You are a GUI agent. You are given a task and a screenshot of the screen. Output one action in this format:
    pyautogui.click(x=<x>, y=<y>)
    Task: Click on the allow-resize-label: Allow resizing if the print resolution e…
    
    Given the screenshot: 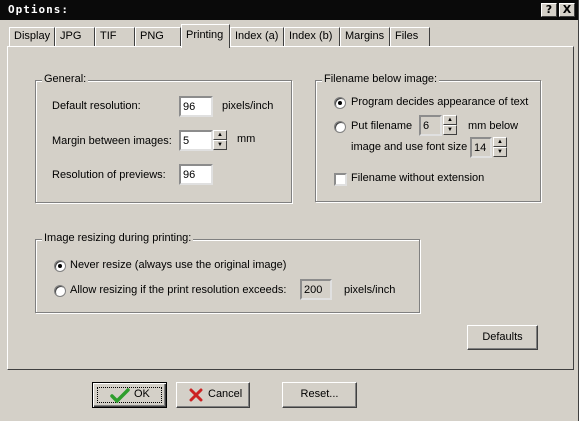 What is the action you would take?
    pyautogui.click(x=178, y=290)
    